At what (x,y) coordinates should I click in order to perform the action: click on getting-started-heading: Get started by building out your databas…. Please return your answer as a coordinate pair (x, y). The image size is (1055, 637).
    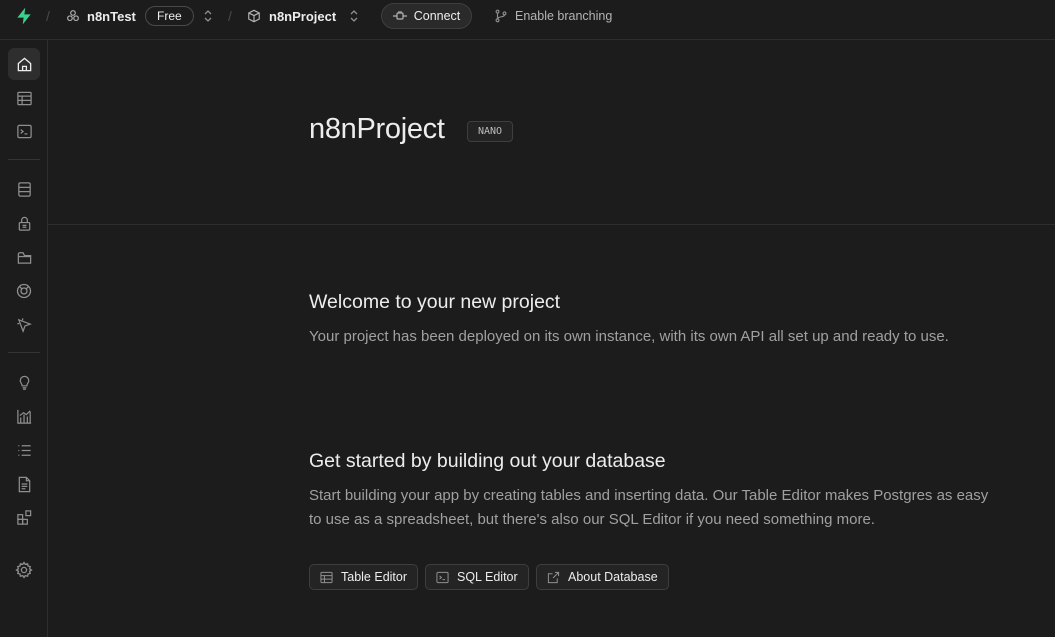
    Looking at the image, I should click on (487, 461).